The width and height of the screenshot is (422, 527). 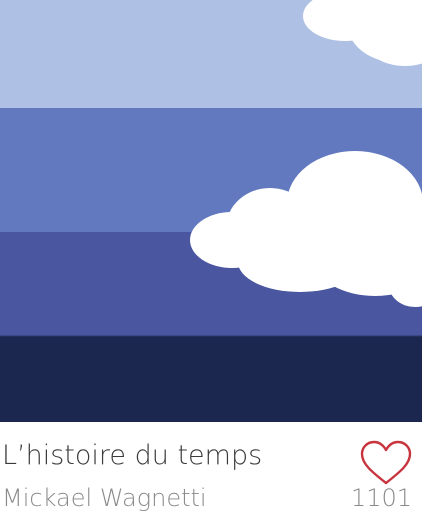 I want to click on item-author: Mickael Wagnetti, so click(x=104, y=498).